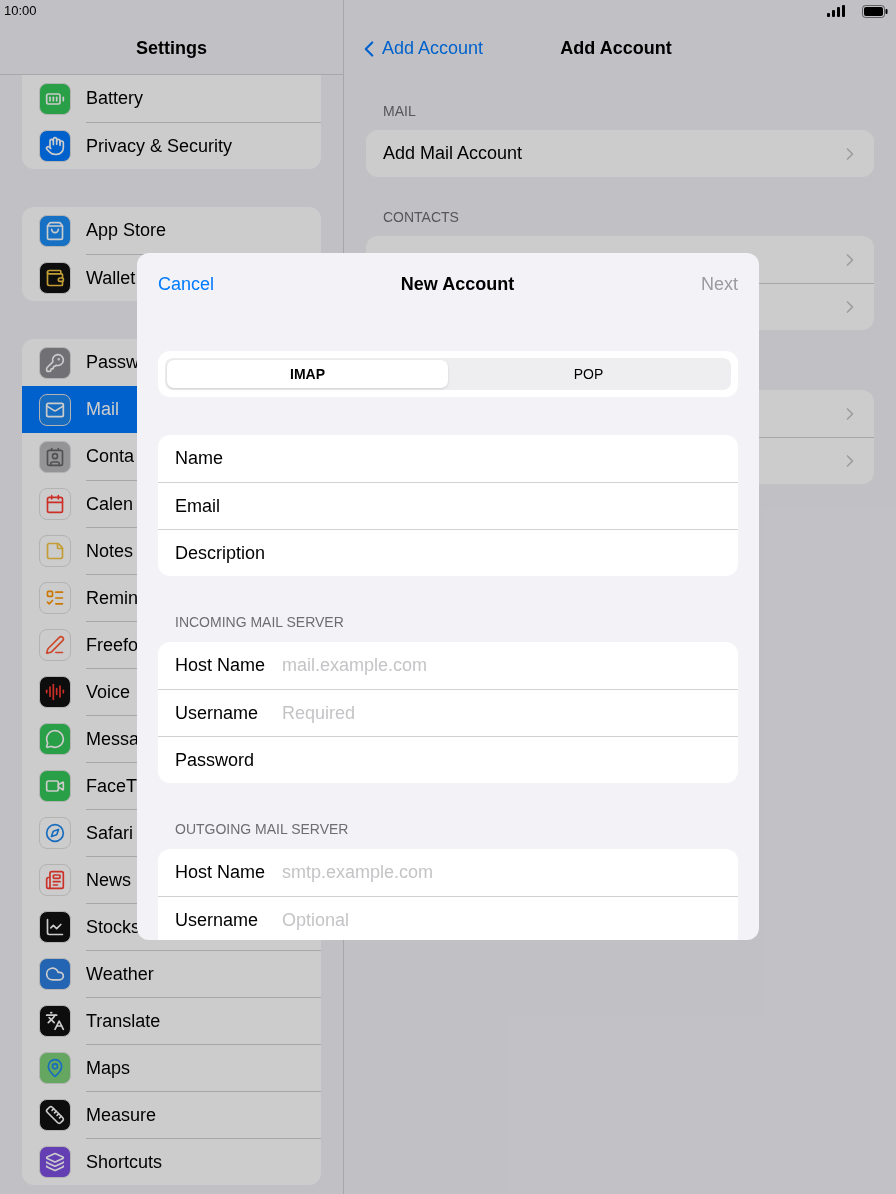 The image size is (896, 1194). What do you see at coordinates (20, 11) in the screenshot?
I see `status-time: 10:00` at bounding box center [20, 11].